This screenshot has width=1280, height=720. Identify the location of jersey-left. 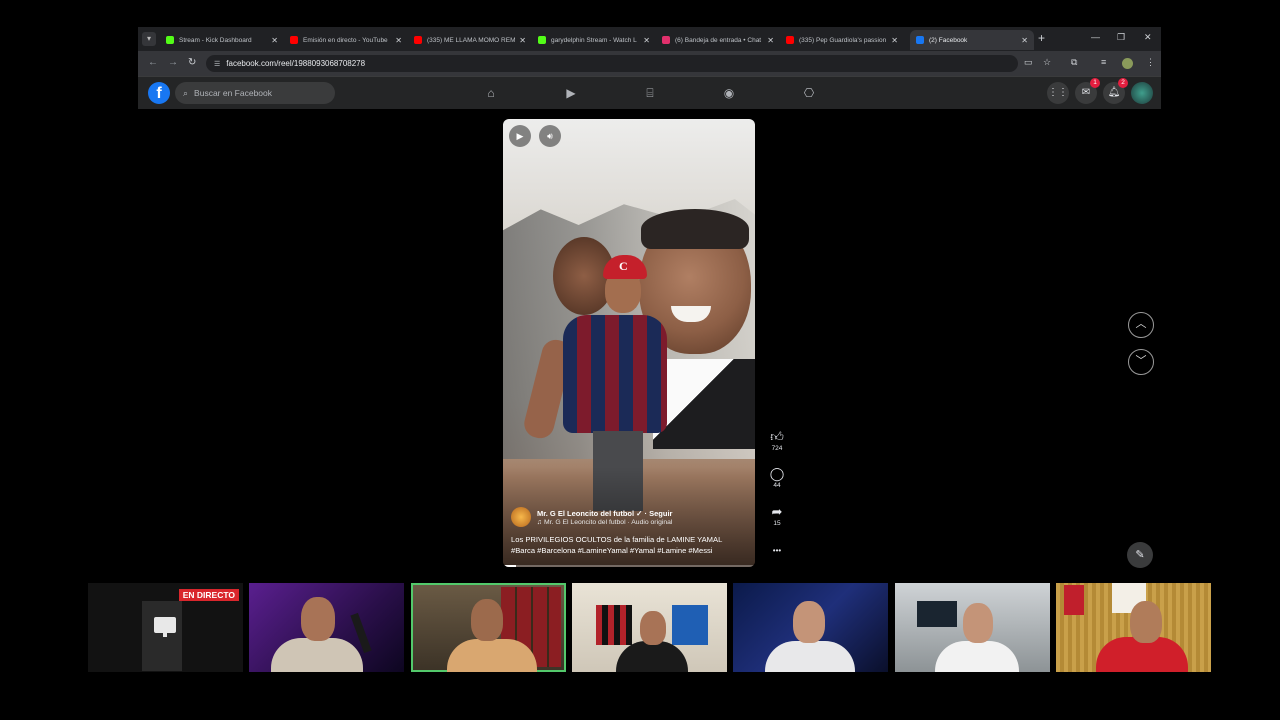
(614, 625).